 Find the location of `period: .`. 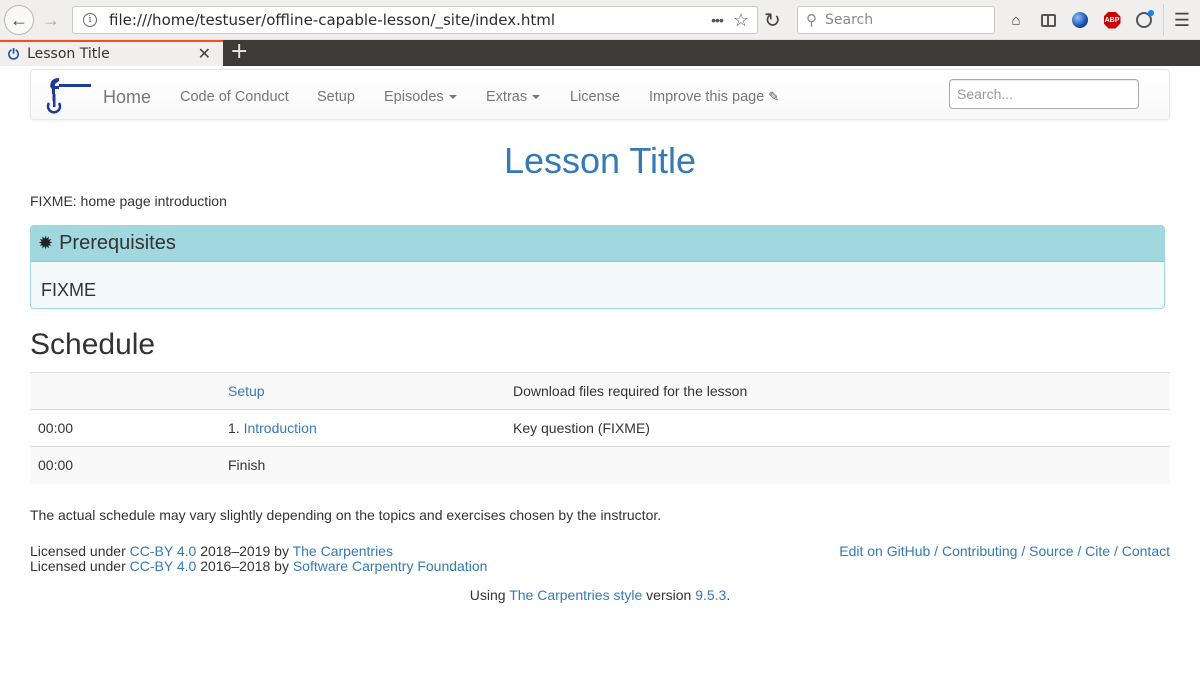

period: . is located at coordinates (728, 595).